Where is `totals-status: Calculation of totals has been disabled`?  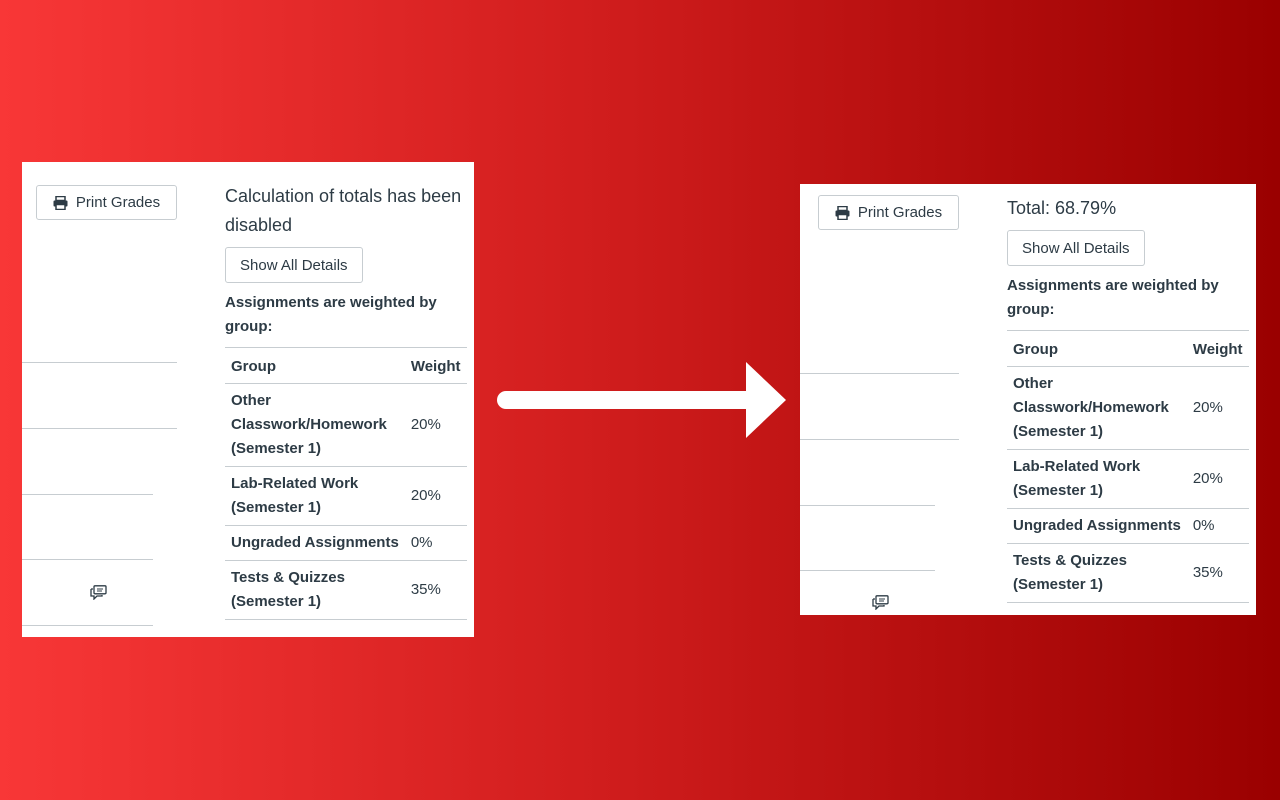
totals-status: Calculation of totals has been disabled is located at coordinates (343, 210).